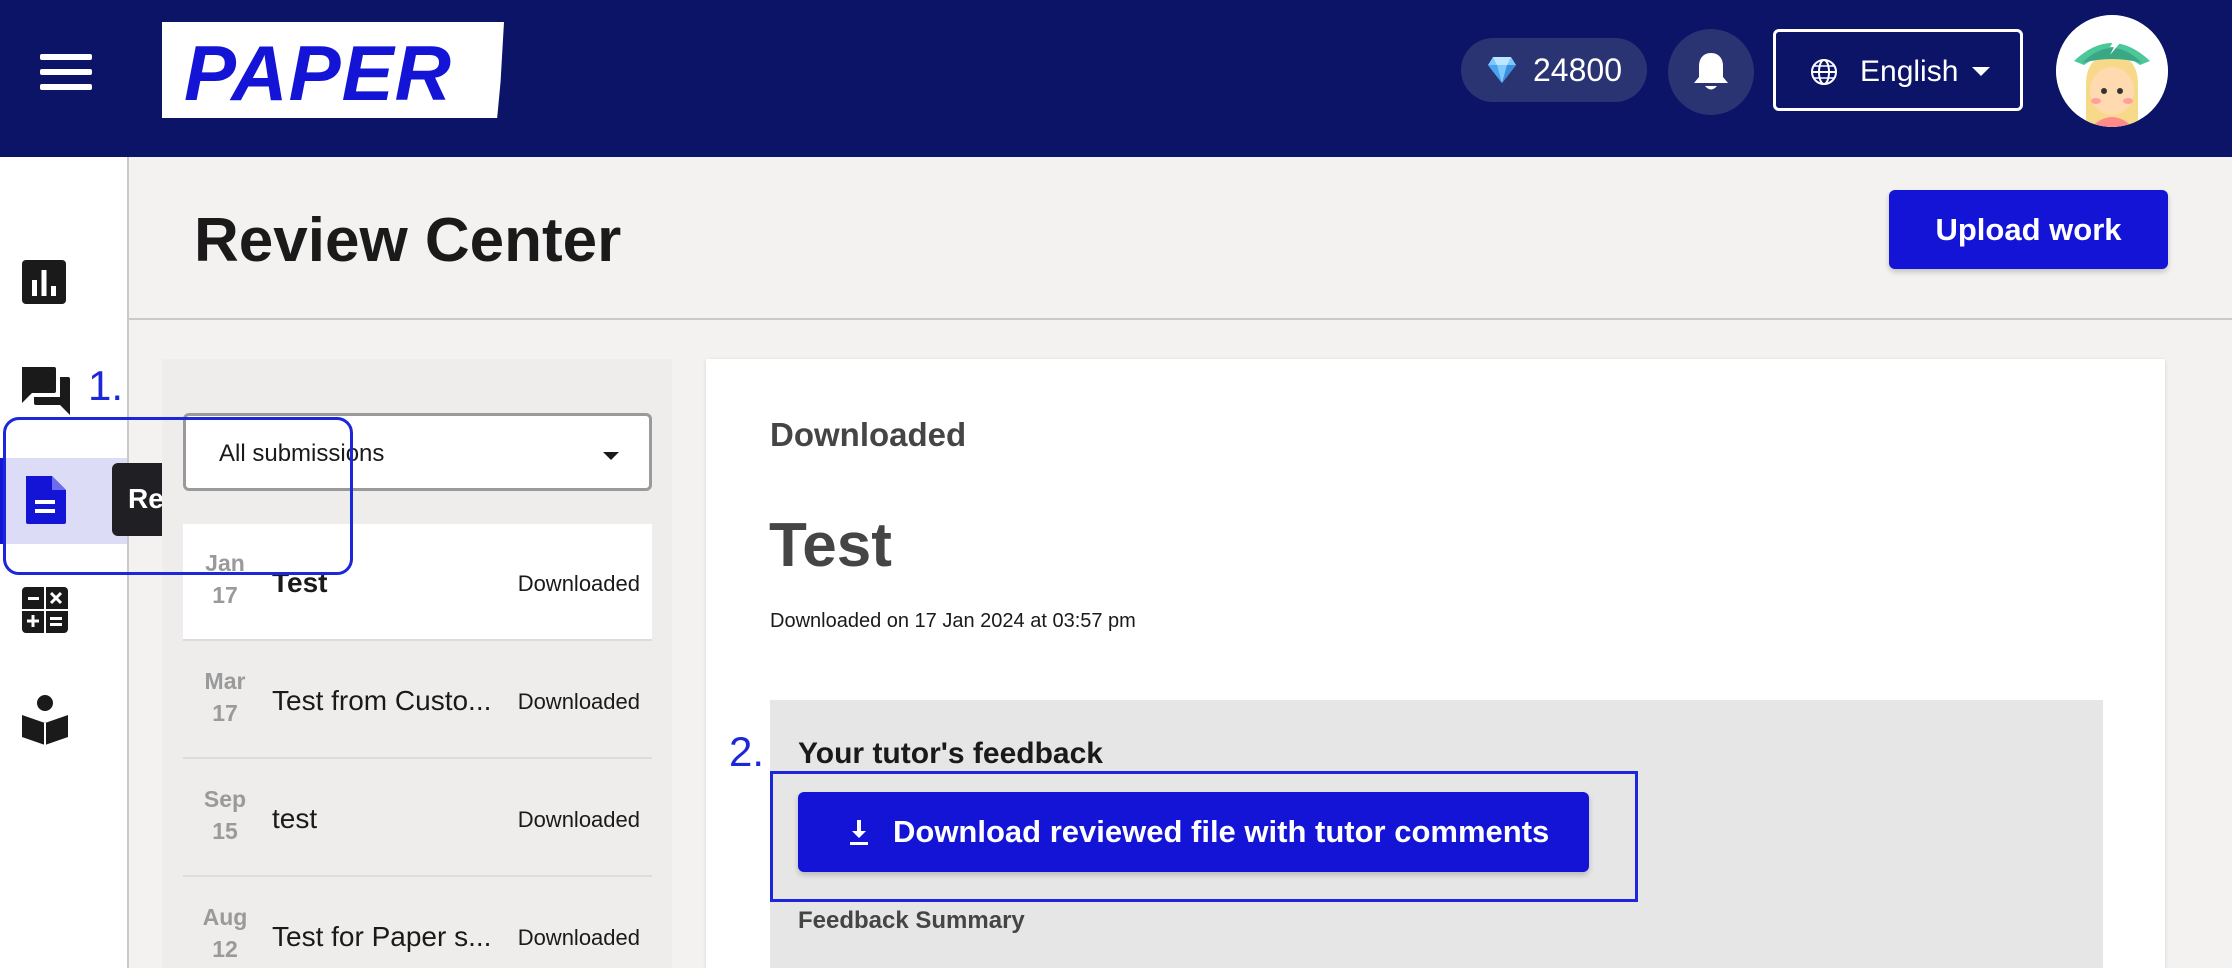 The width and height of the screenshot is (2232, 968). What do you see at coordinates (408, 240) in the screenshot?
I see `page-title: Review Center` at bounding box center [408, 240].